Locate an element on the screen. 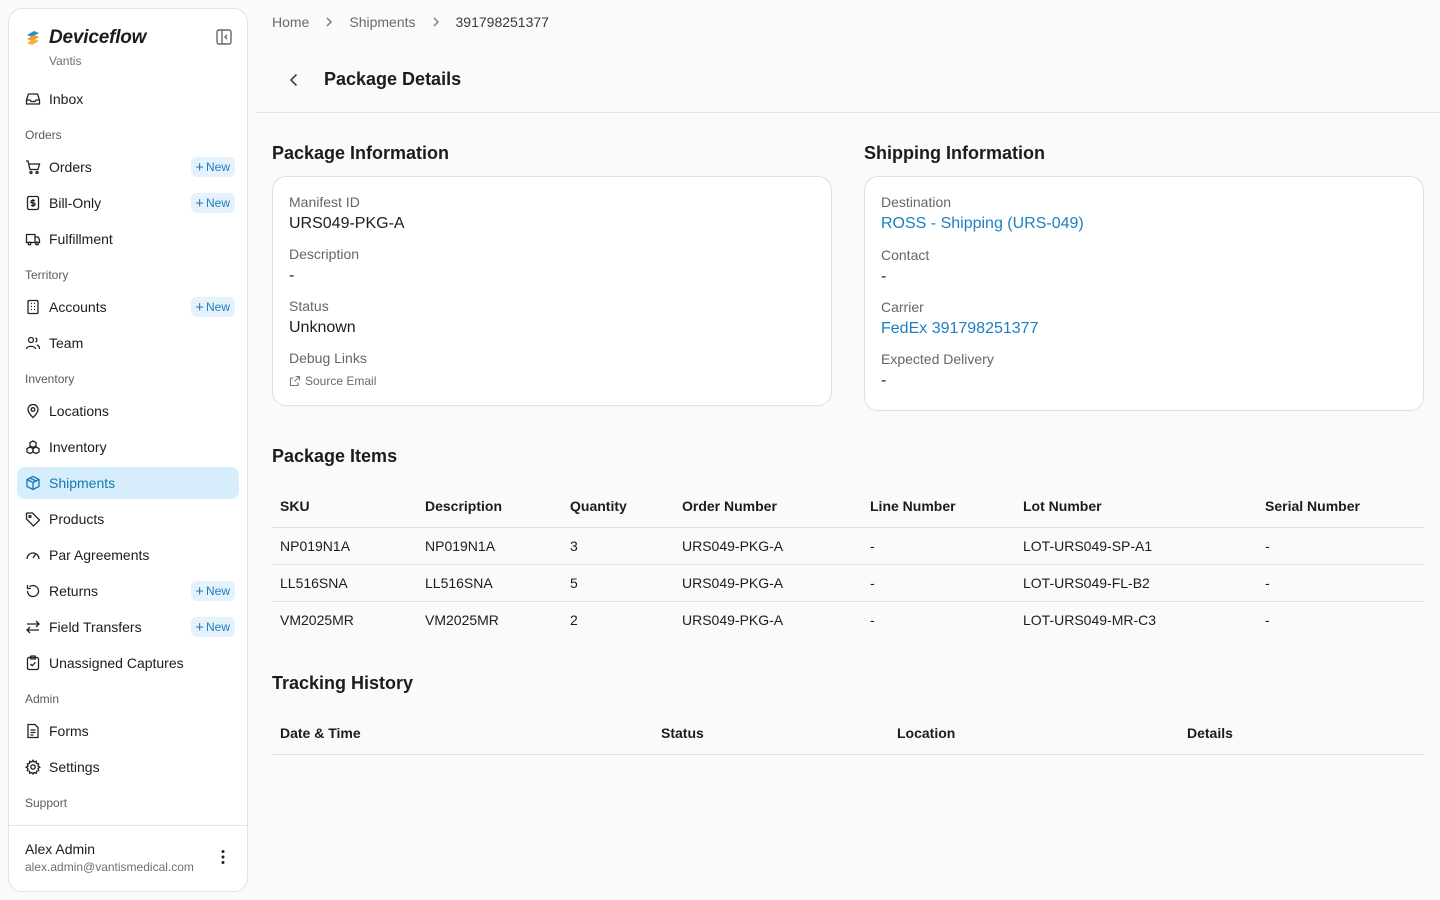  sidebar-item-label: Team is located at coordinates (66, 343).